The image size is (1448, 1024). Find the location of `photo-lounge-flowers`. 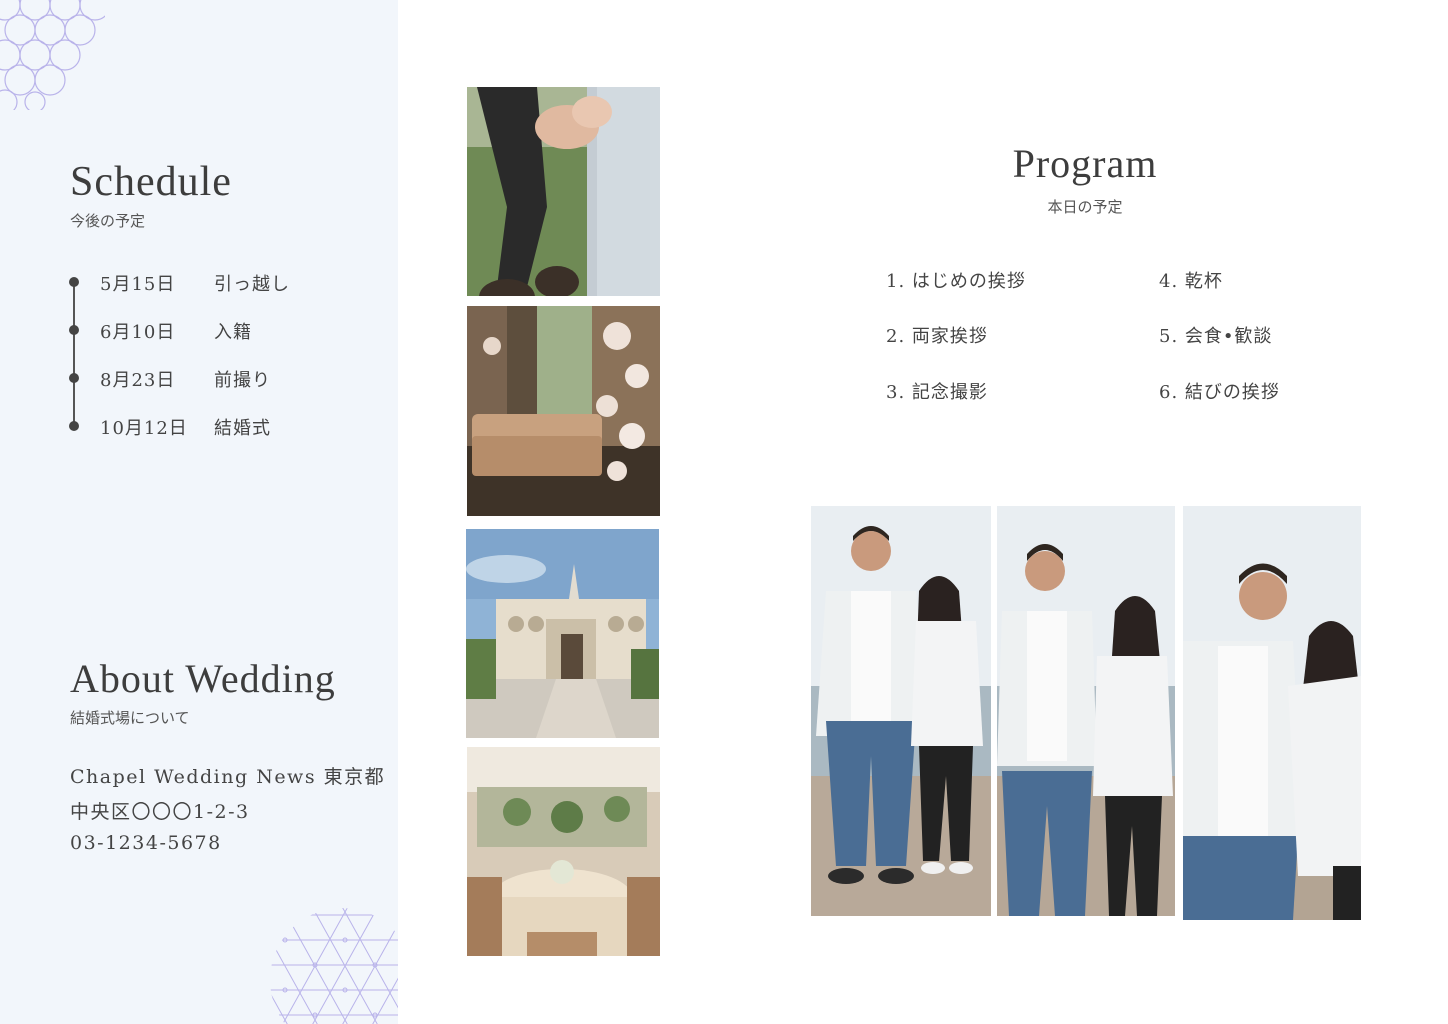

photo-lounge-flowers is located at coordinates (563, 411).